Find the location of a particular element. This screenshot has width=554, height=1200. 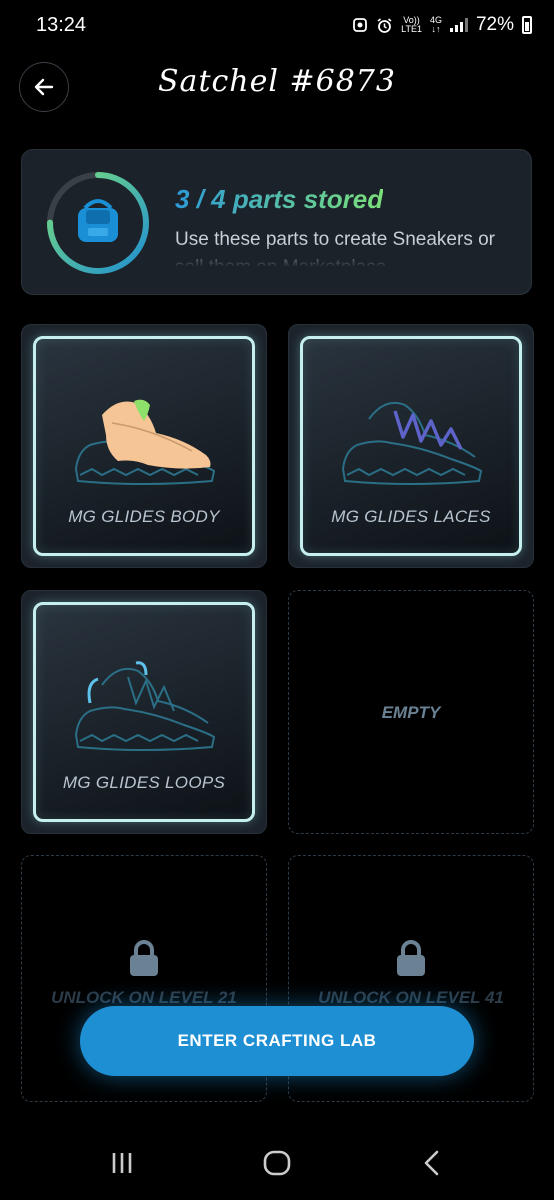

part-card: MG GLIDES LOOPS is located at coordinates (144, 712).